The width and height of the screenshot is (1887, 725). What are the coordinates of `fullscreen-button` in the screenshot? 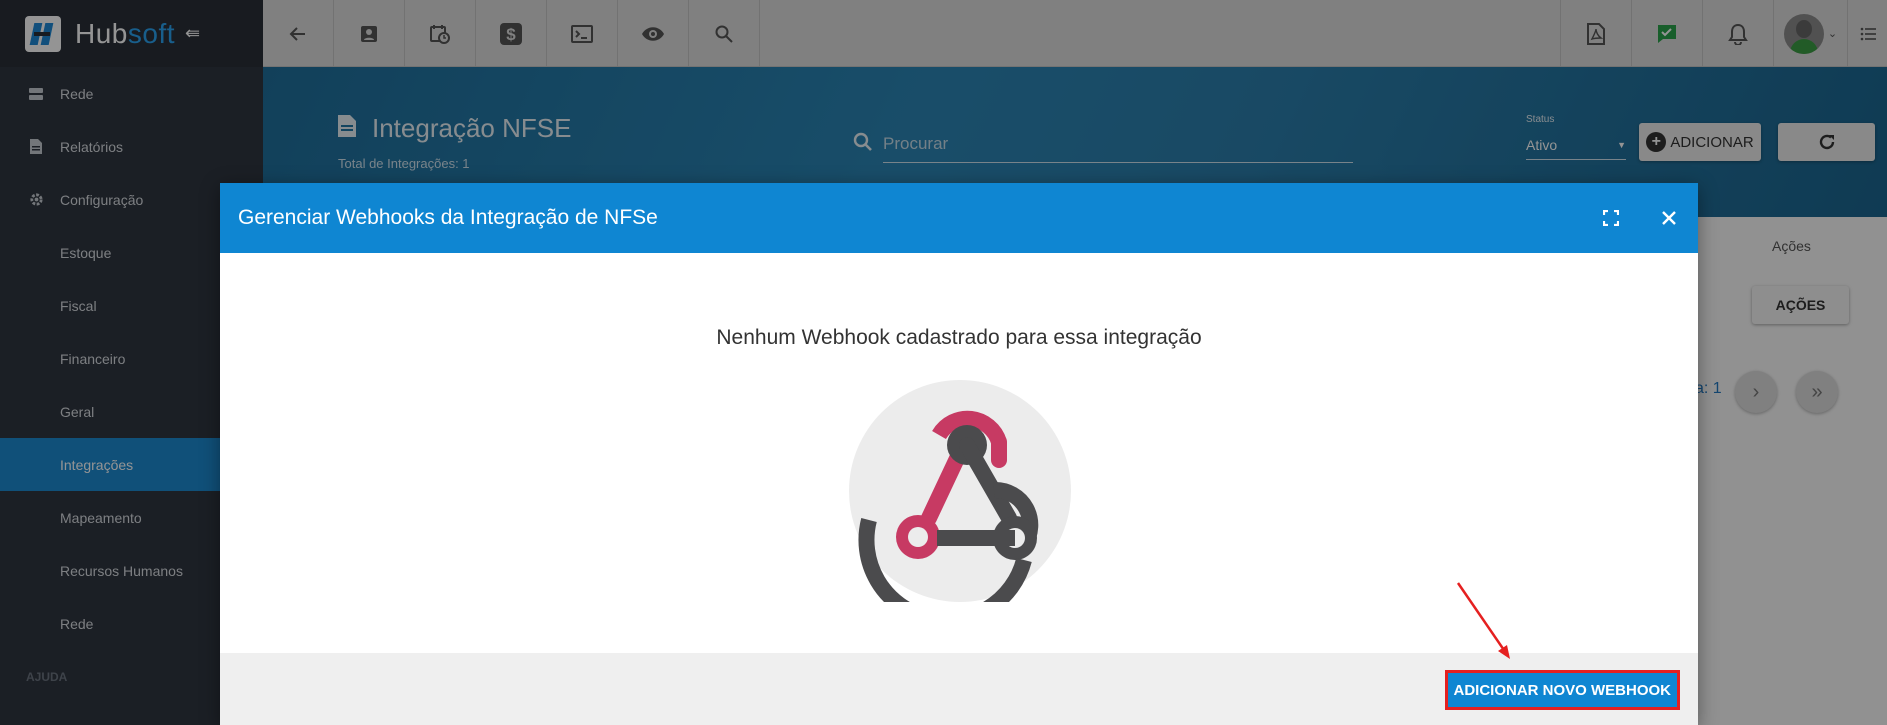 It's located at (1611, 218).